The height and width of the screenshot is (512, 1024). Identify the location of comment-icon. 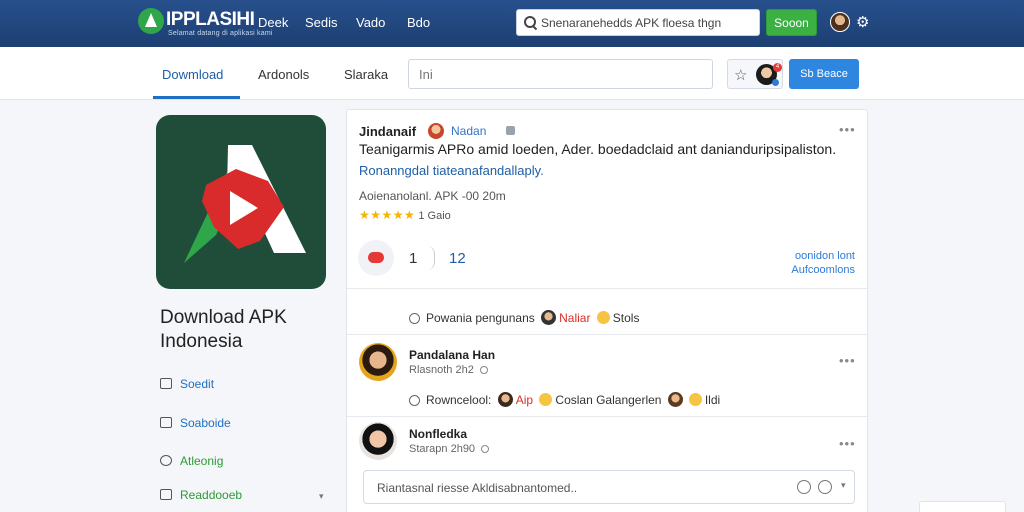
(166, 422).